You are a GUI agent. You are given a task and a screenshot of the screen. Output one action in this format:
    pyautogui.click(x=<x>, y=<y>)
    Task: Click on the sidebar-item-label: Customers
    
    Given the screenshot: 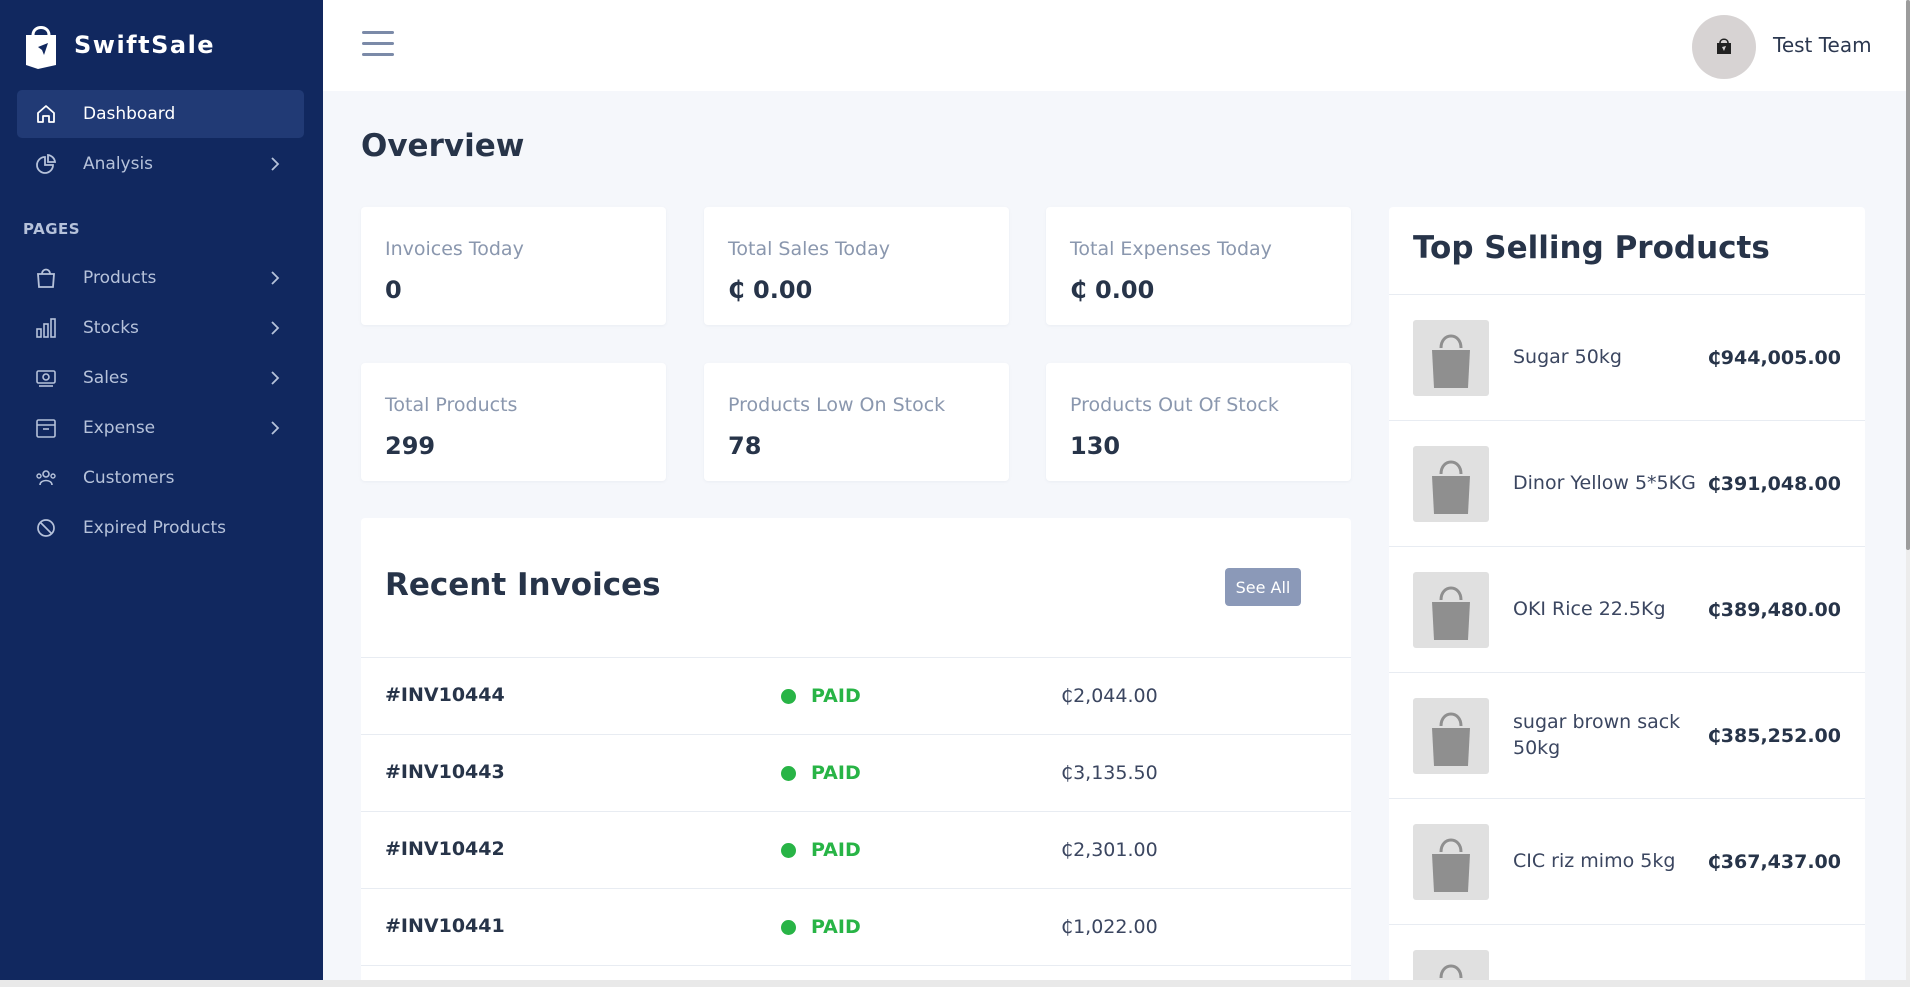 What is the action you would take?
    pyautogui.click(x=129, y=478)
    